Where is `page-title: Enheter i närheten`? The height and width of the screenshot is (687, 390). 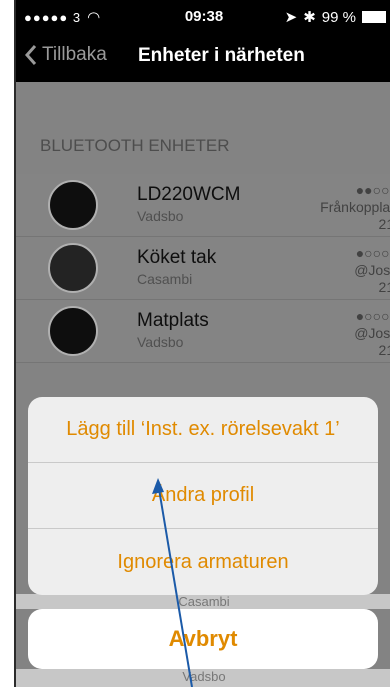
page-title: Enheter i närheten is located at coordinates (221, 55).